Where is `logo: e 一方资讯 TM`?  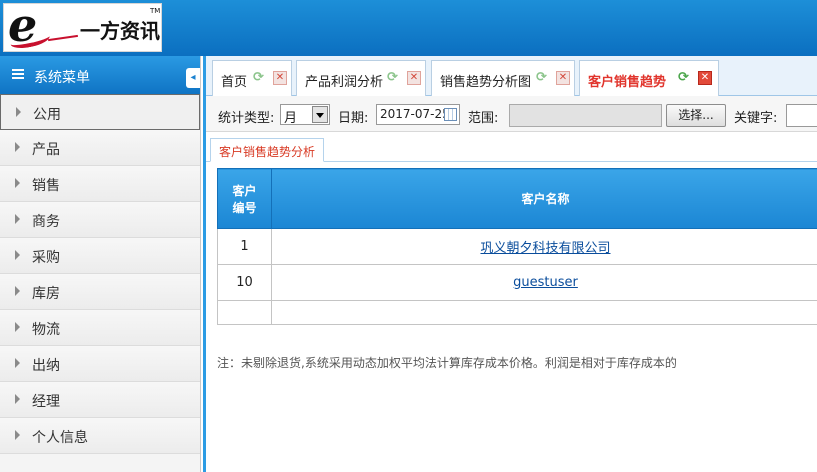 logo: e 一方资讯 TM is located at coordinates (82, 26).